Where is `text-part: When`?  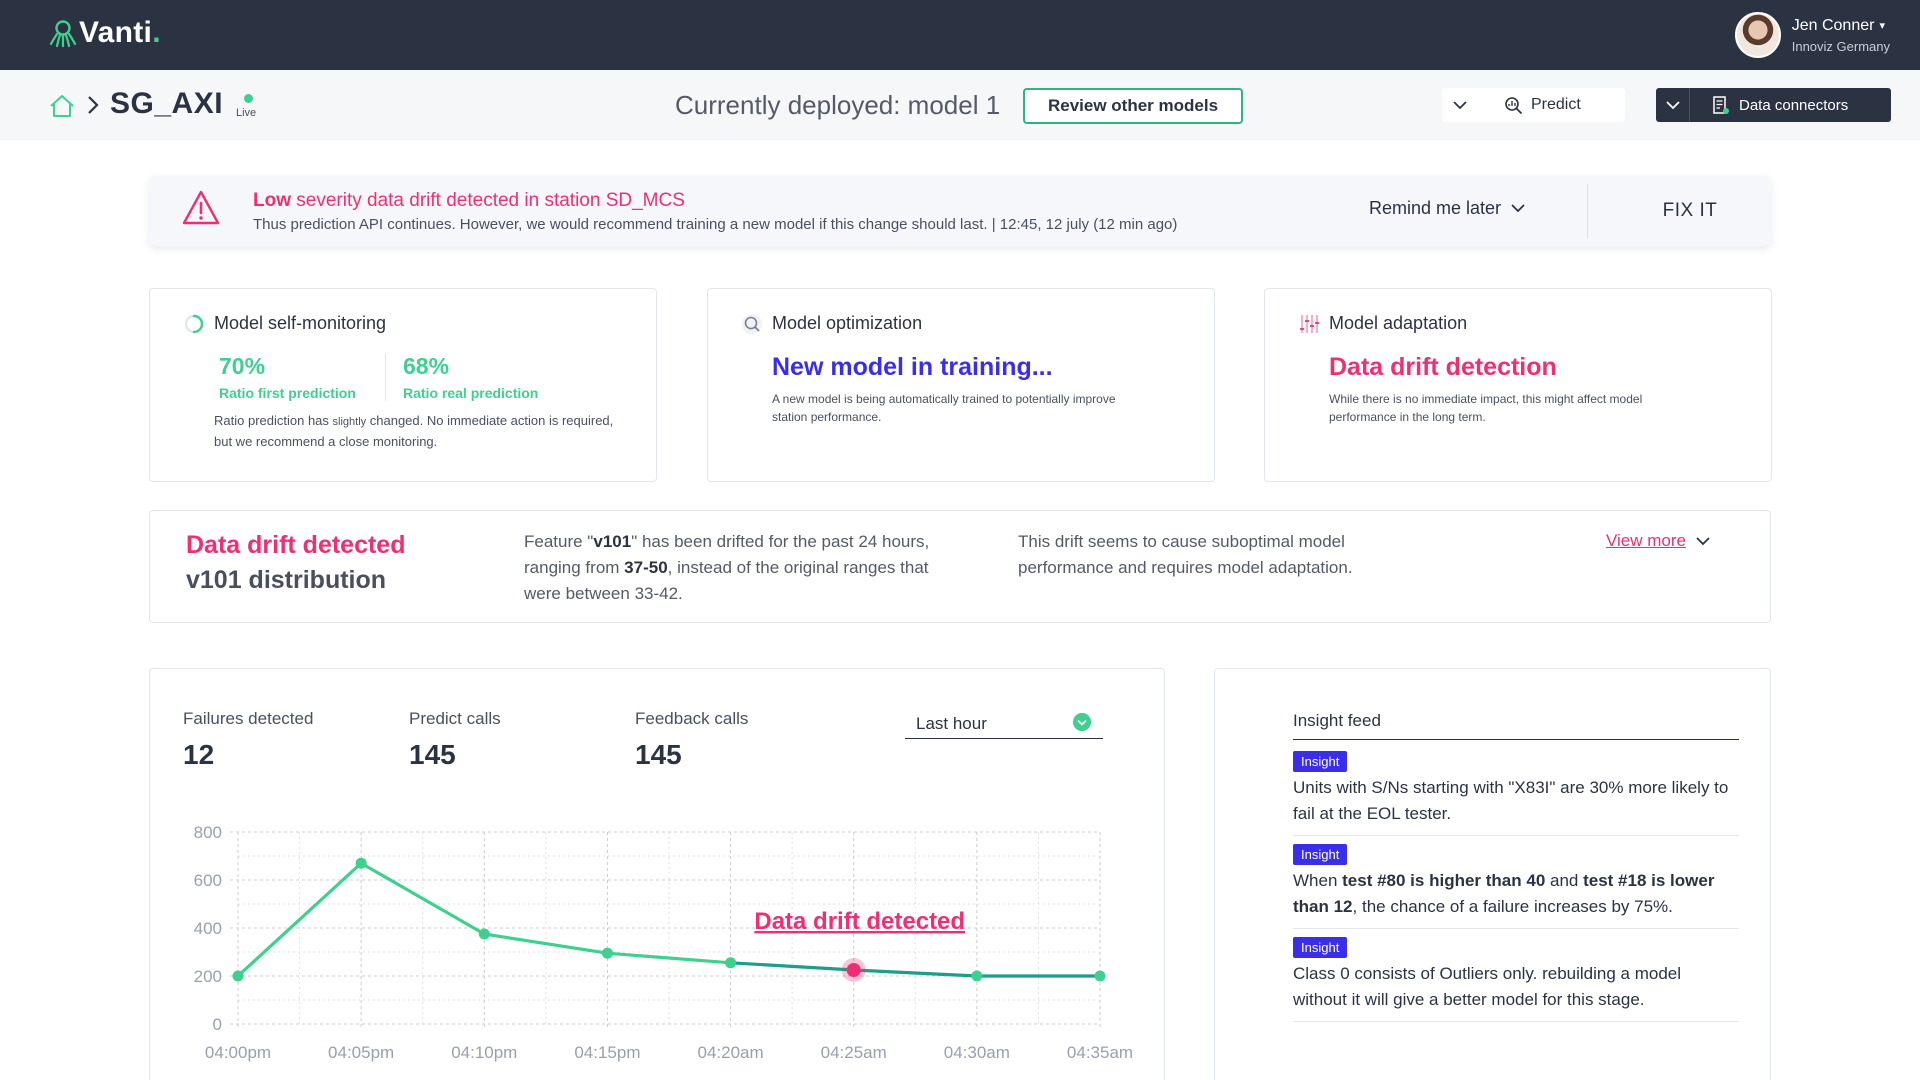 text-part: When is located at coordinates (1318, 880).